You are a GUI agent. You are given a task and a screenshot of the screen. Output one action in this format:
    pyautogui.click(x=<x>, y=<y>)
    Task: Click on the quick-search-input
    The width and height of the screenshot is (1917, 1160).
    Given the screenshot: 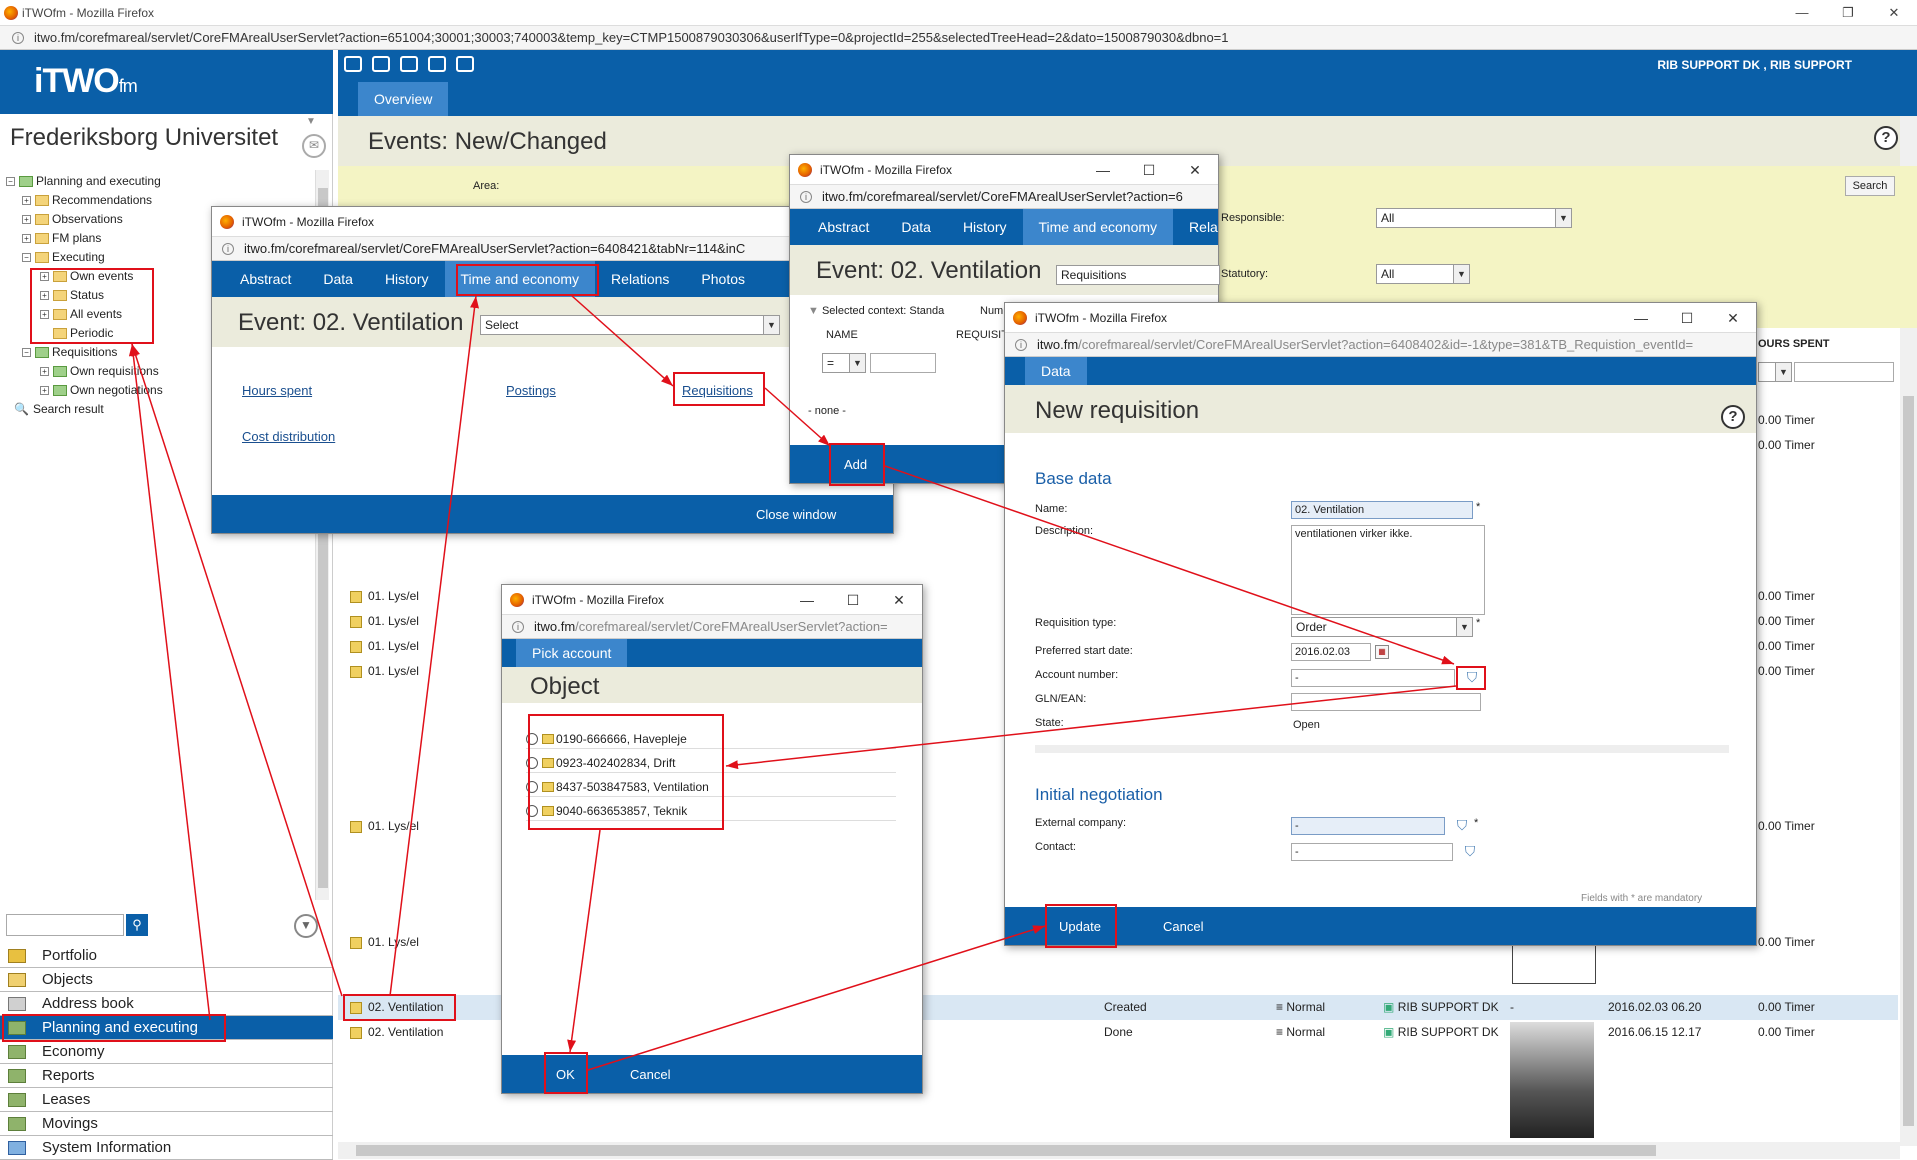 What is the action you would take?
    pyautogui.click(x=65, y=925)
    